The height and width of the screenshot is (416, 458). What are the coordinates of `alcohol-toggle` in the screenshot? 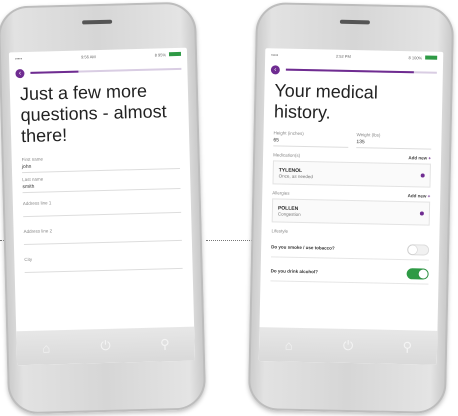 It's located at (417, 273).